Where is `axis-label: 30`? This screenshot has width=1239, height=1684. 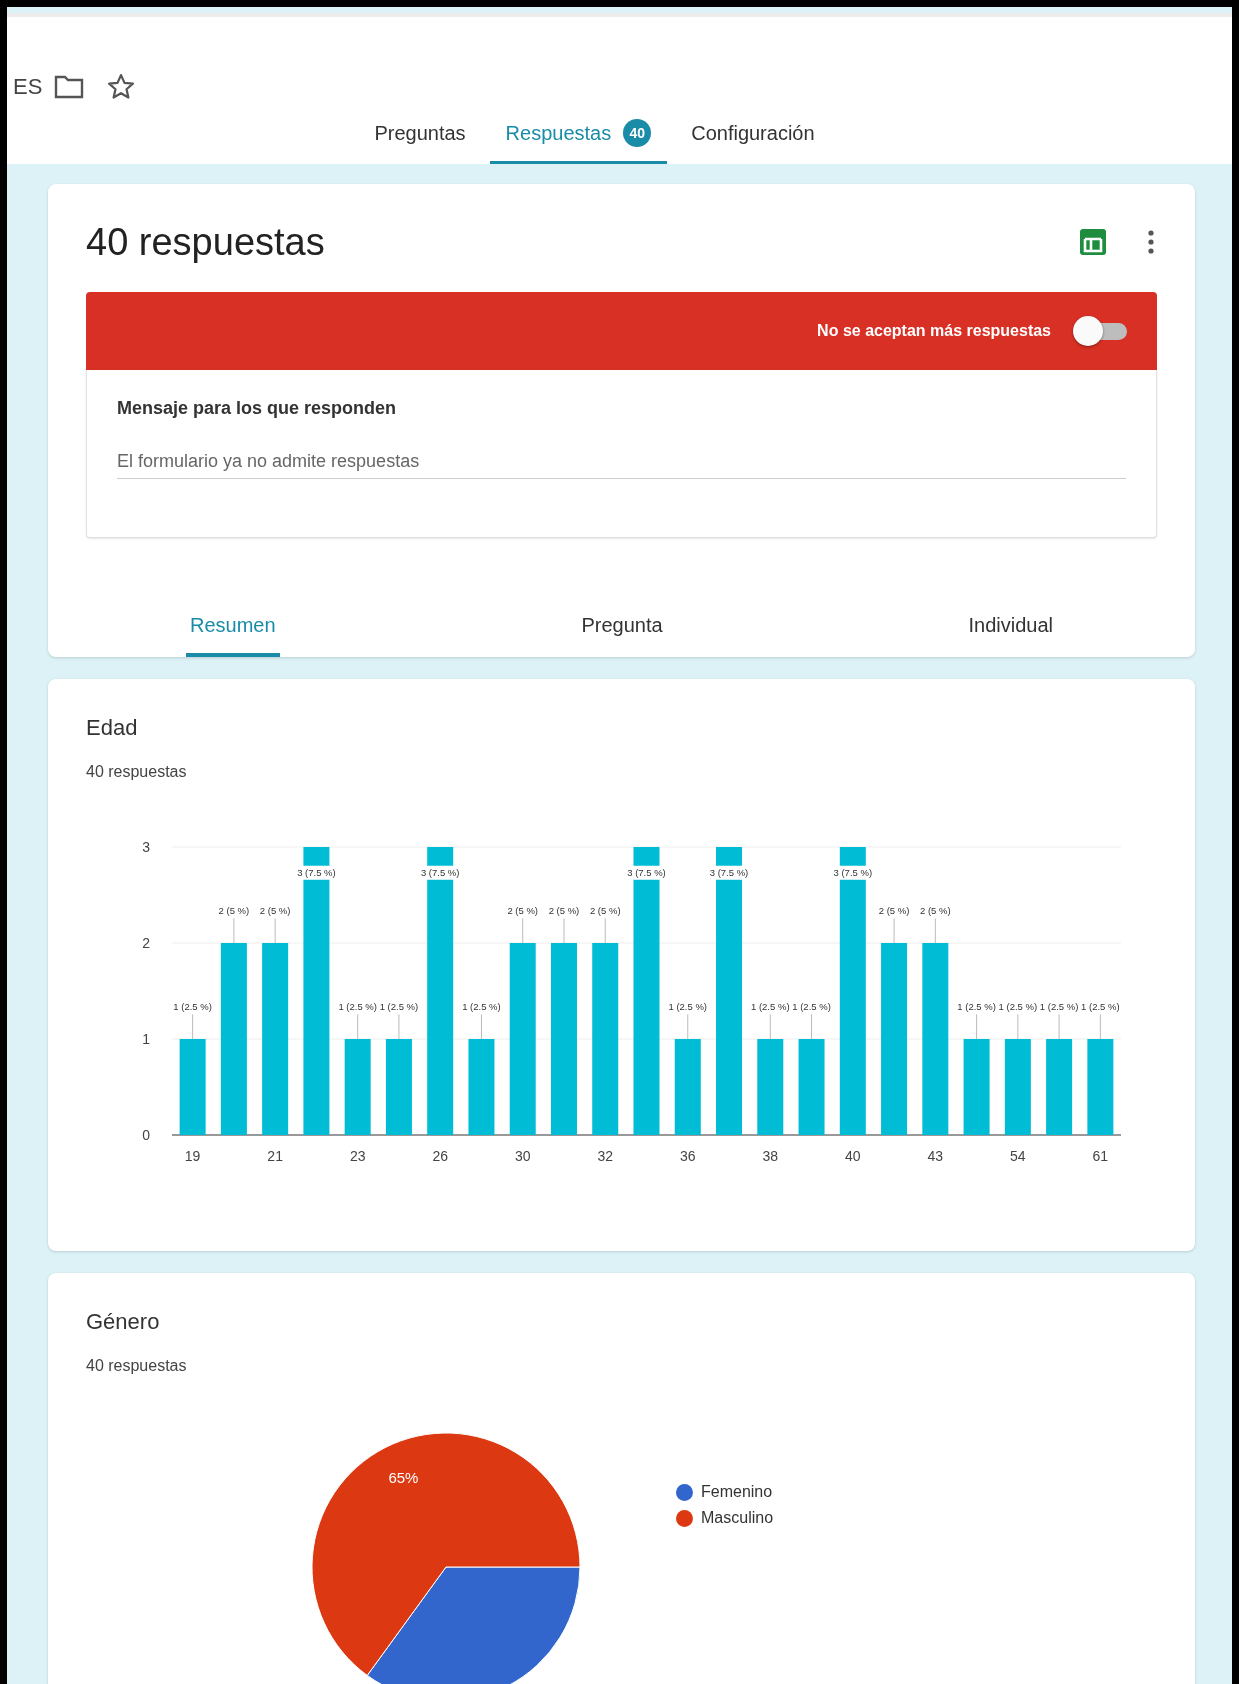 axis-label: 30 is located at coordinates (522, 1156).